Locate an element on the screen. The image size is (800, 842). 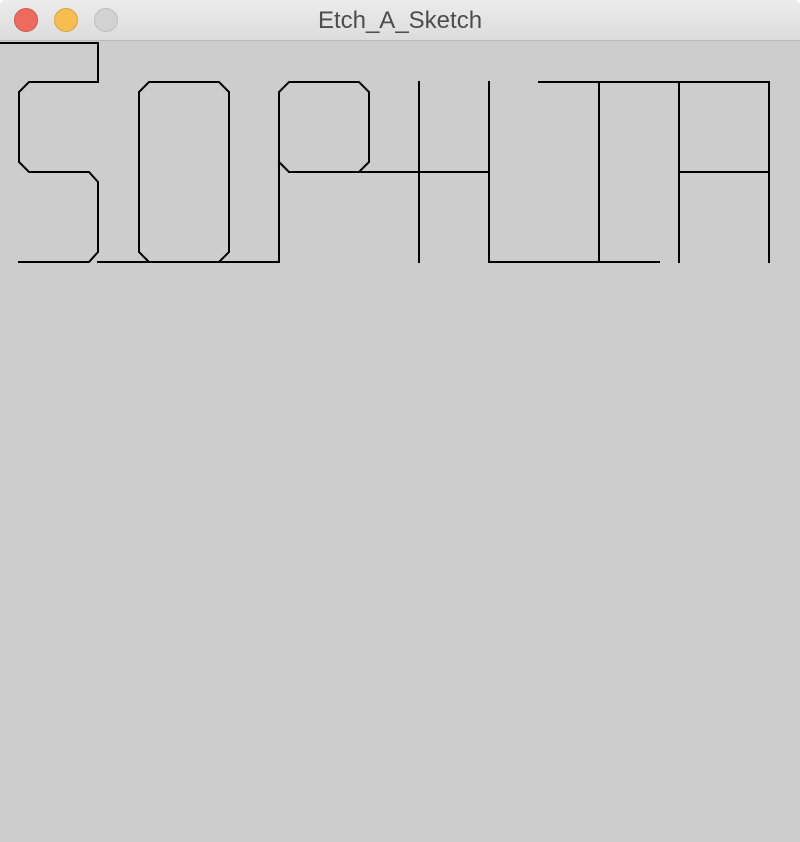
window-title: Etch_A_Sketch is located at coordinates (400, 20).